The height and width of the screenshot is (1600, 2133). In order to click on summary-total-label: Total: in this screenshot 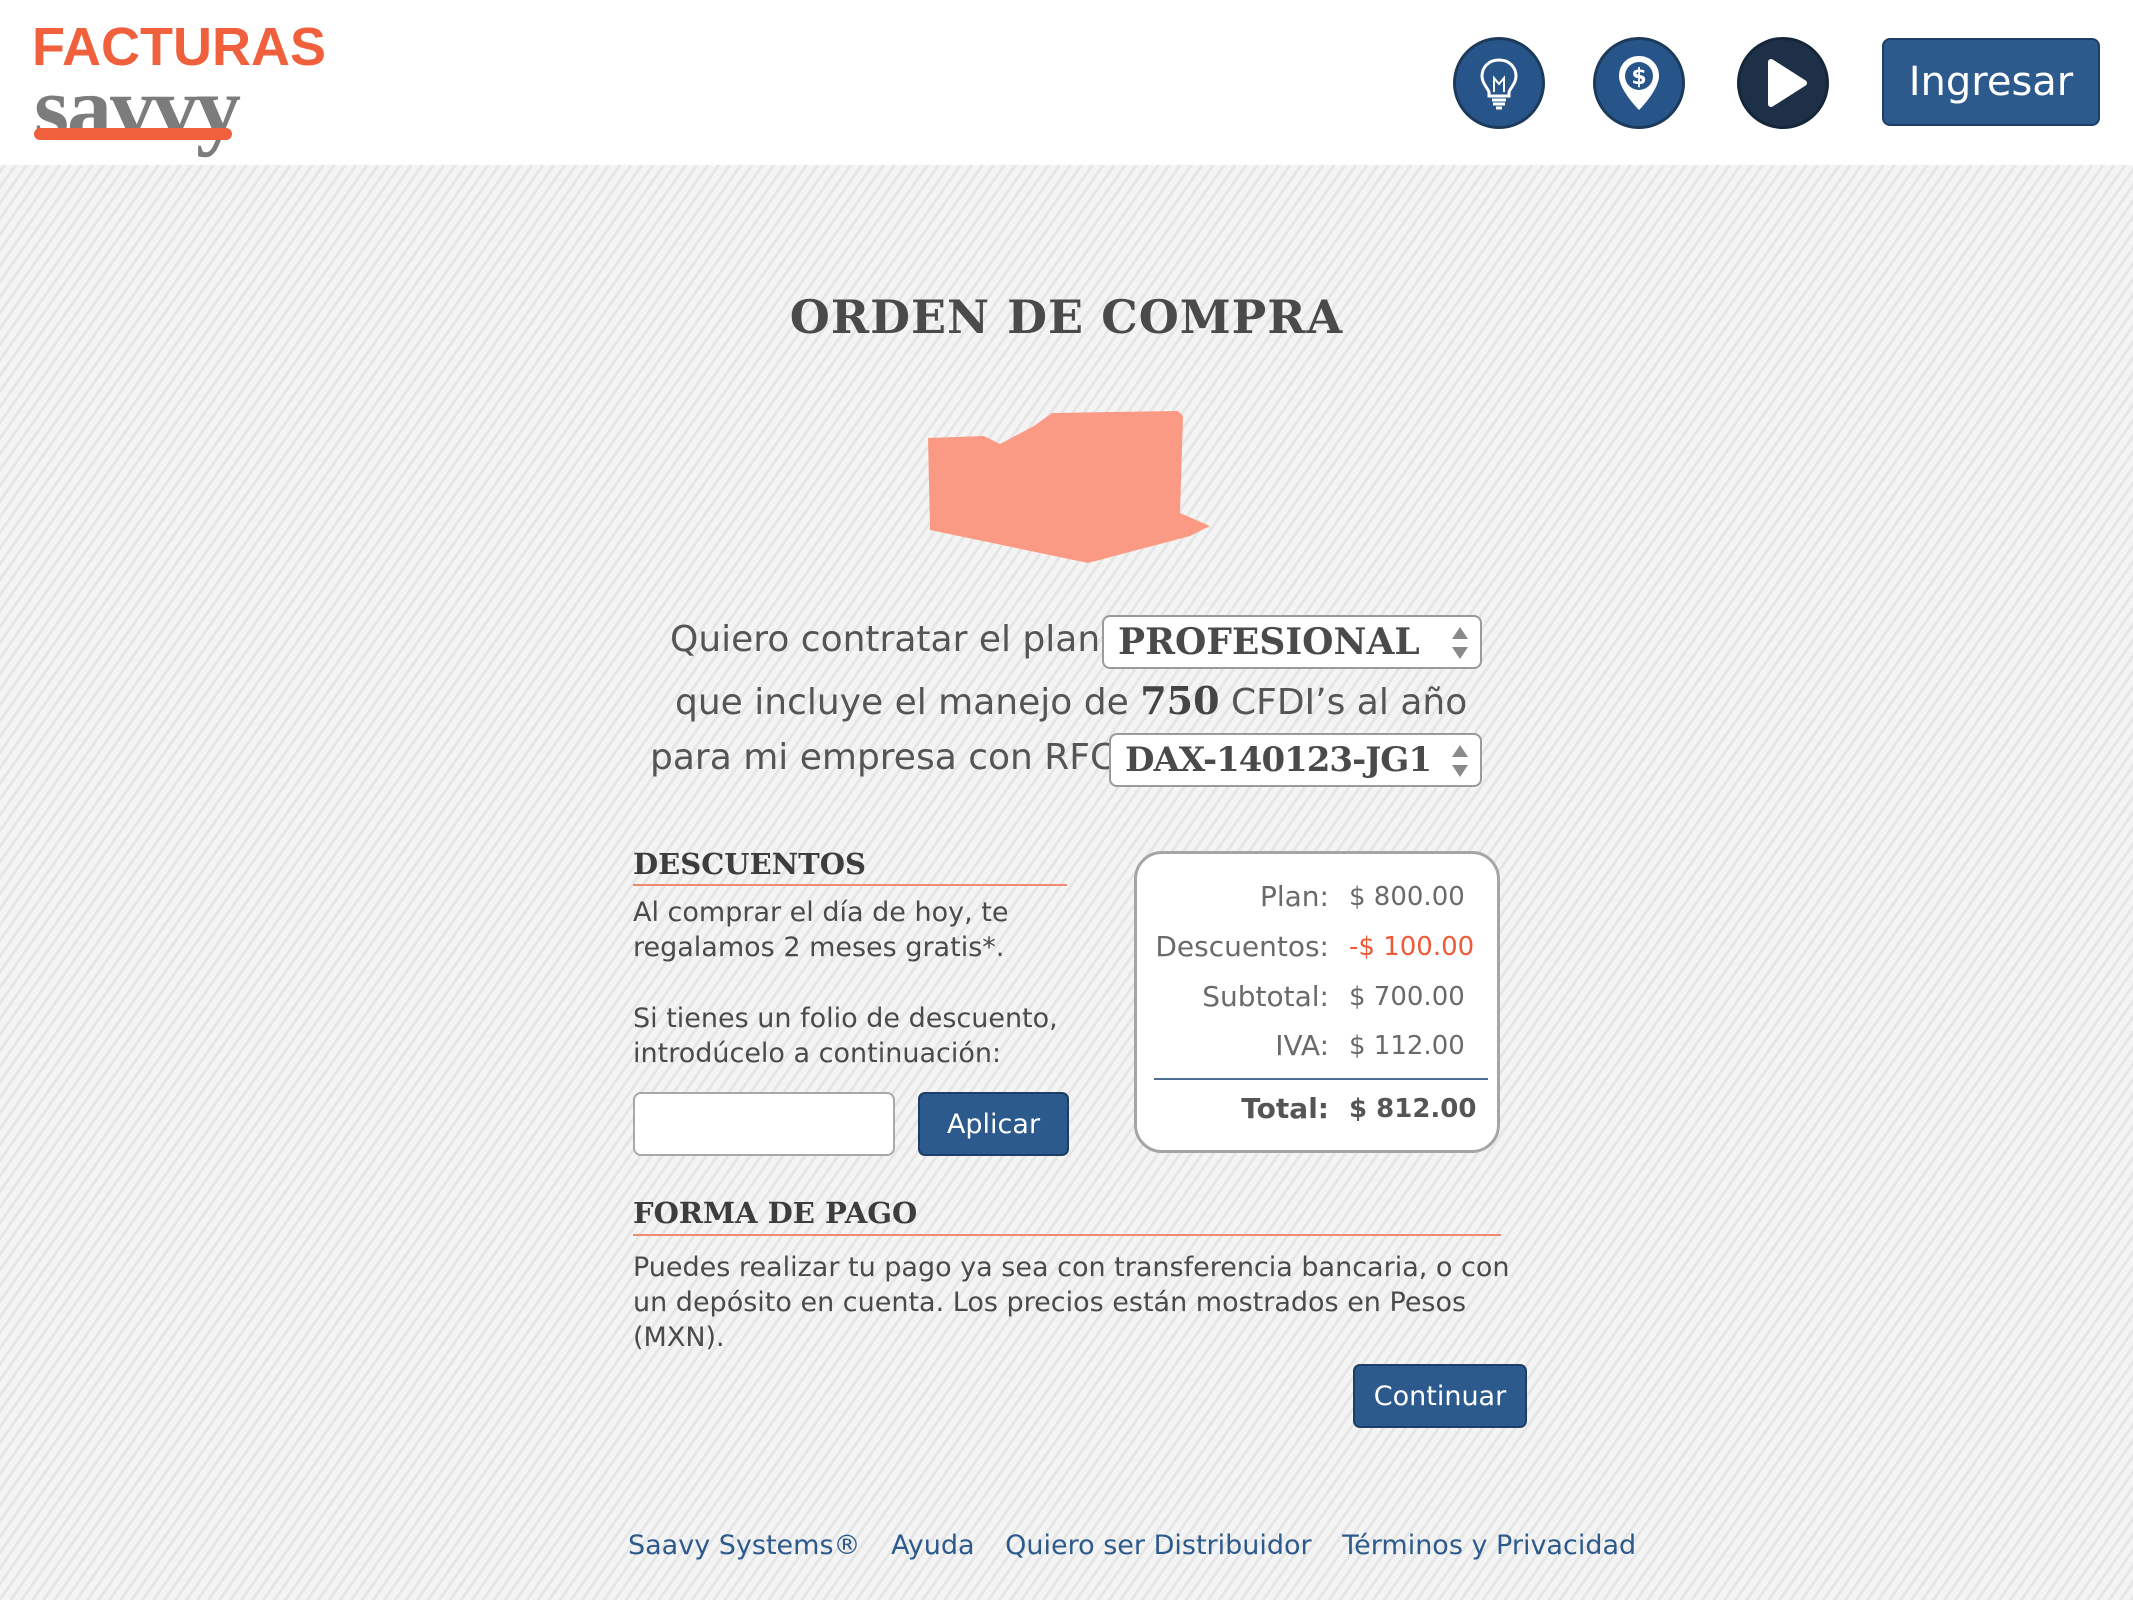, I will do `click(1285, 1108)`.